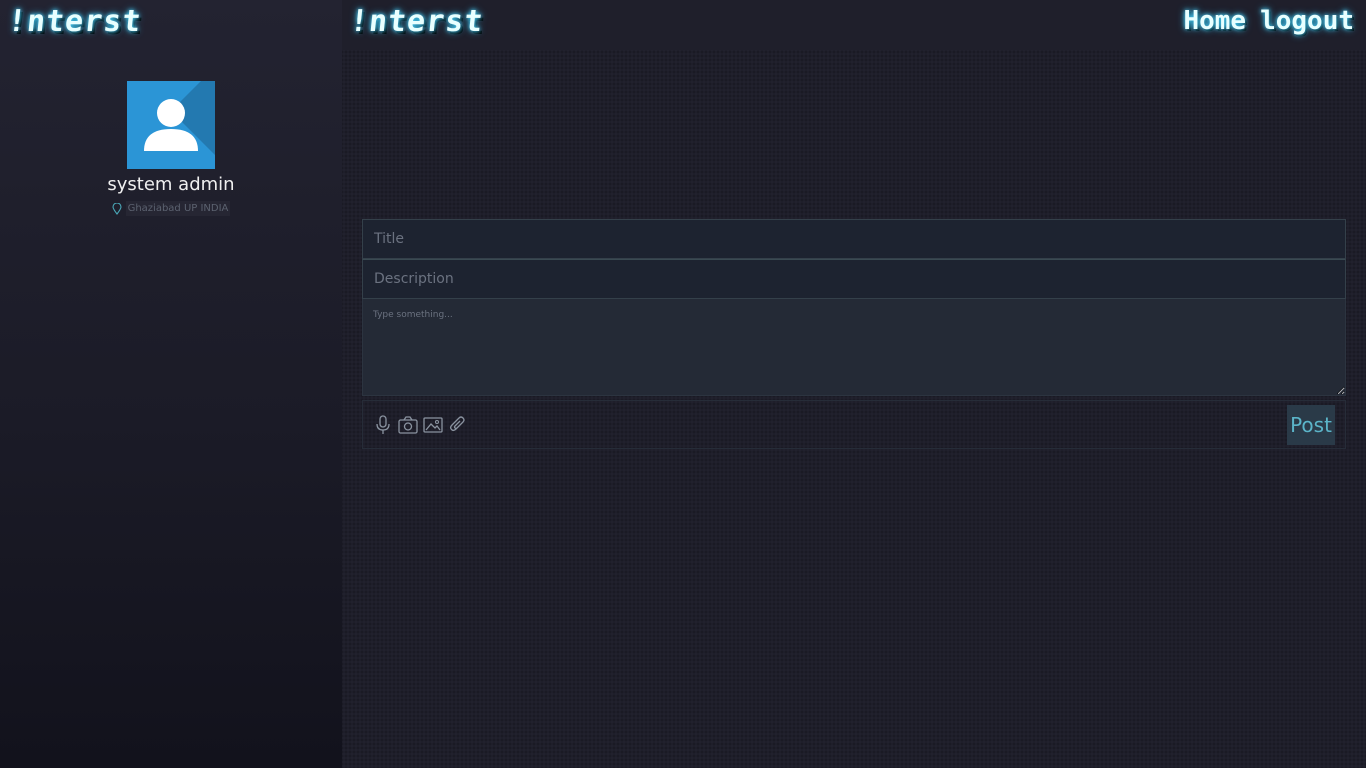 The width and height of the screenshot is (1366, 768). I want to click on microphone-icon, so click(383, 425).